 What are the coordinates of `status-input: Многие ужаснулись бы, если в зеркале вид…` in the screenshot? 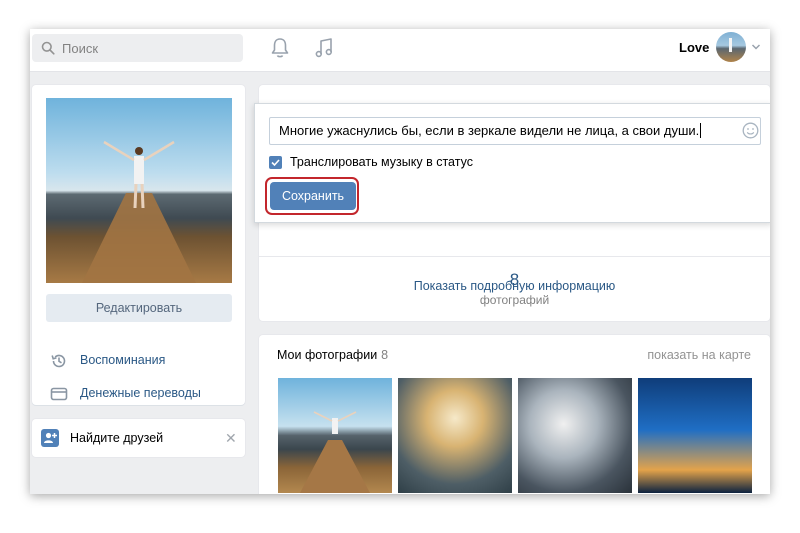 It's located at (515, 131).